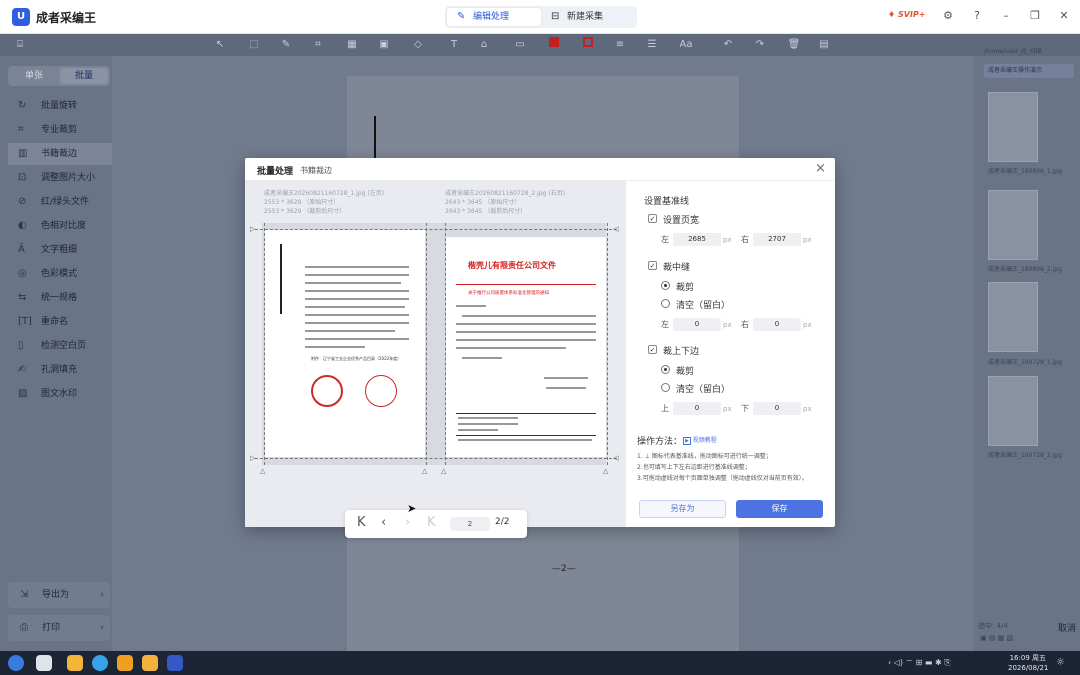  I want to click on bottom-baseline, so click(436, 458).